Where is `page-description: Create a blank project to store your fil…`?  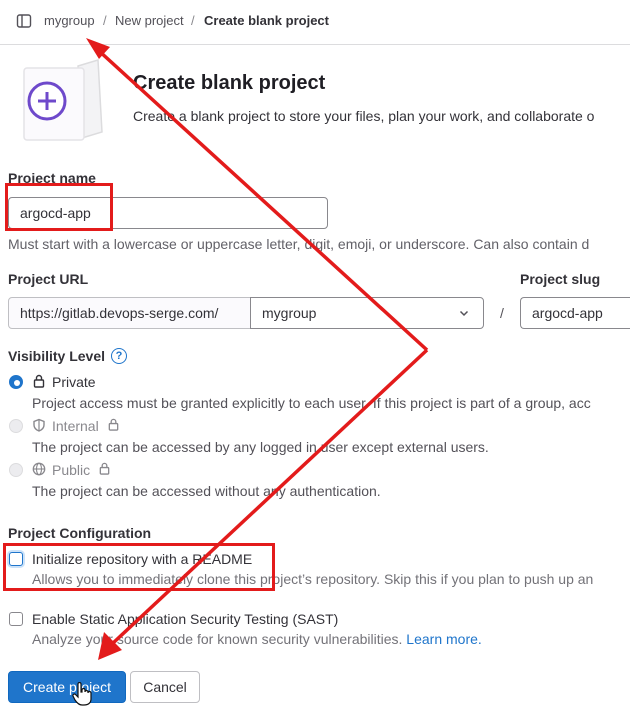
page-description: Create a blank project to store your fil… is located at coordinates (364, 116).